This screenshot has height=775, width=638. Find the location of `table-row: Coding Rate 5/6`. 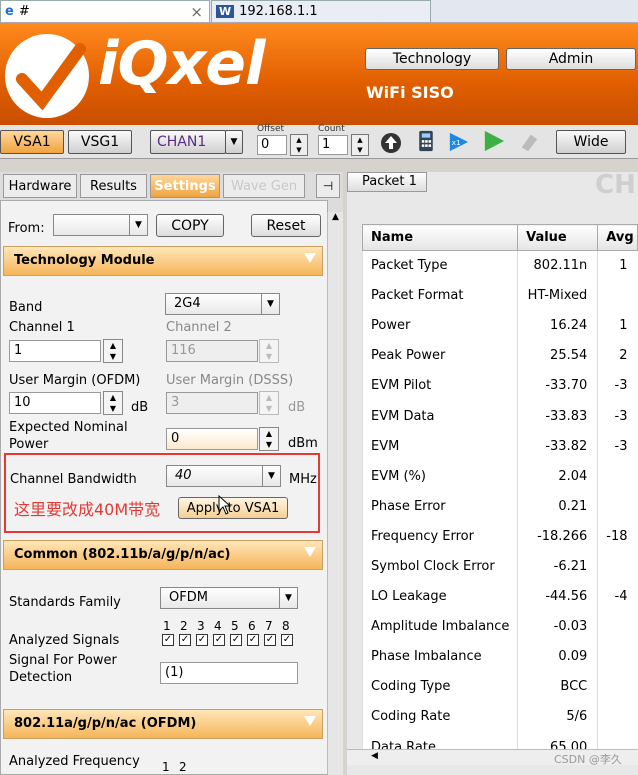

table-row: Coding Rate 5/6 is located at coordinates (499, 716).